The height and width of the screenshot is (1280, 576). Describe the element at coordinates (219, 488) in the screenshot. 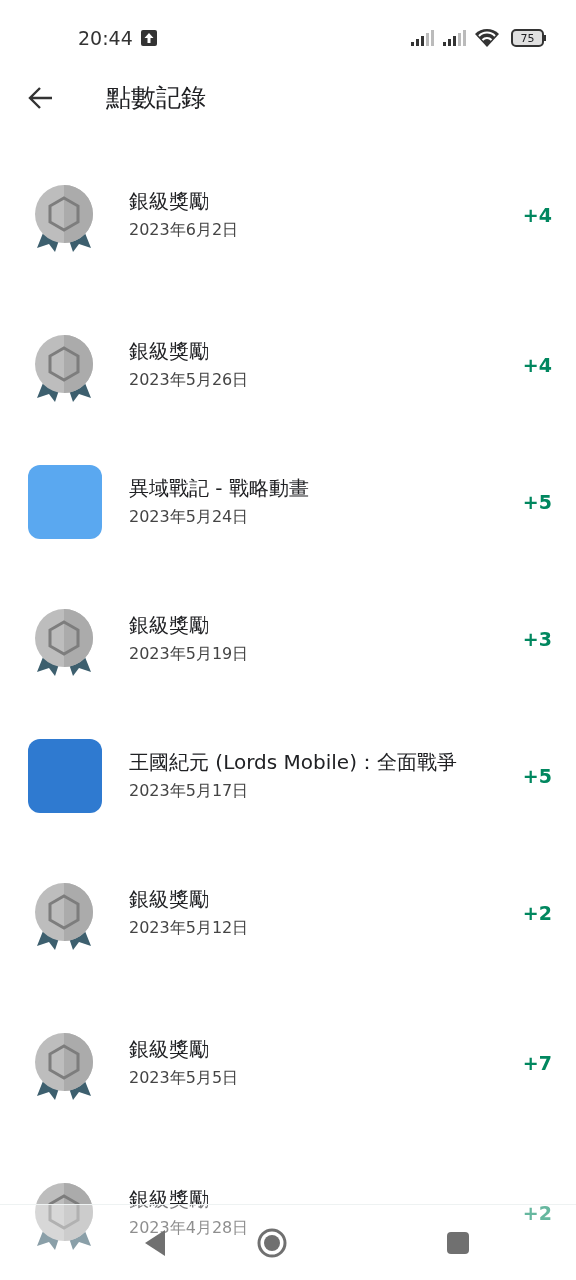

I see `entry-title: 異域戰記 - 戰略動畫` at that location.